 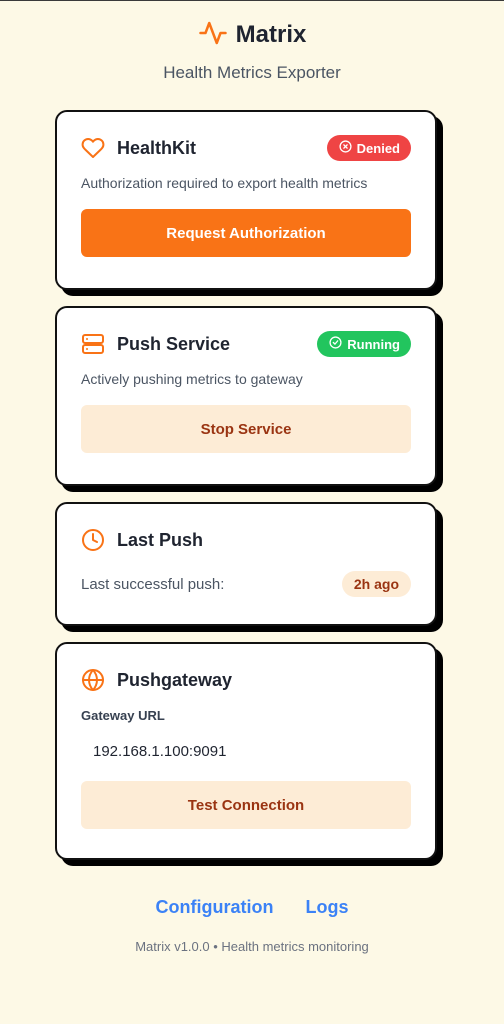 What do you see at coordinates (345, 148) in the screenshot?
I see `x-circle-icon` at bounding box center [345, 148].